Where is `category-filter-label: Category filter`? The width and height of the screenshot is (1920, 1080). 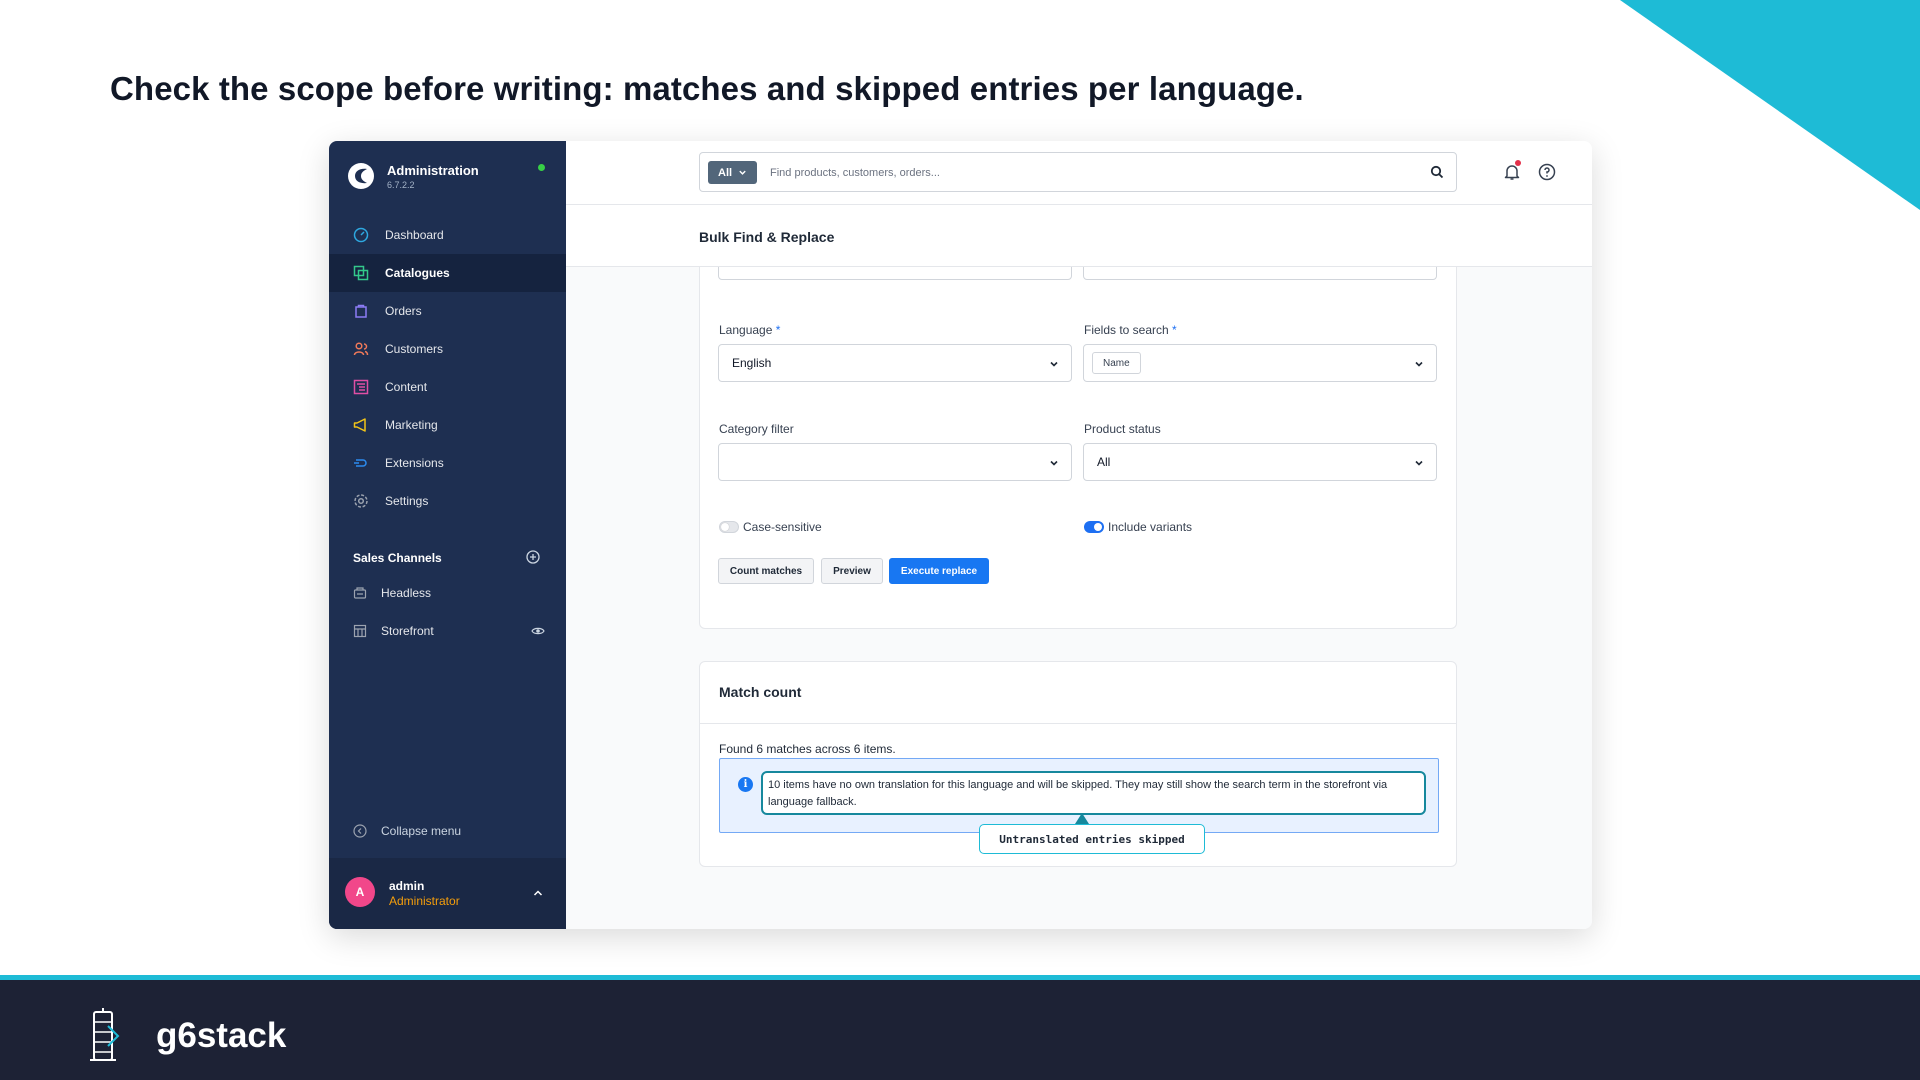
category-filter-label: Category filter is located at coordinates (756, 429).